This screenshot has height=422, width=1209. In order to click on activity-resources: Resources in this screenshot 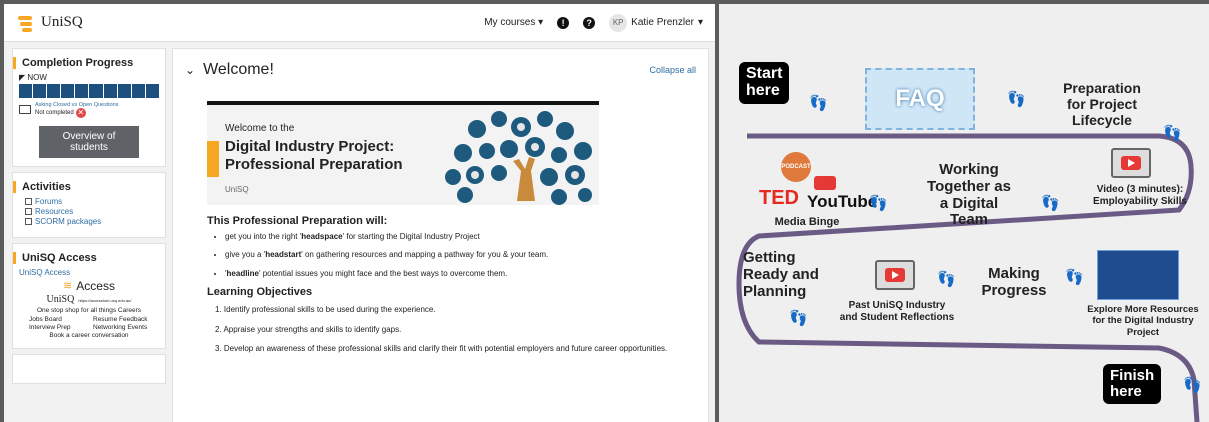, I will do `click(92, 211)`.